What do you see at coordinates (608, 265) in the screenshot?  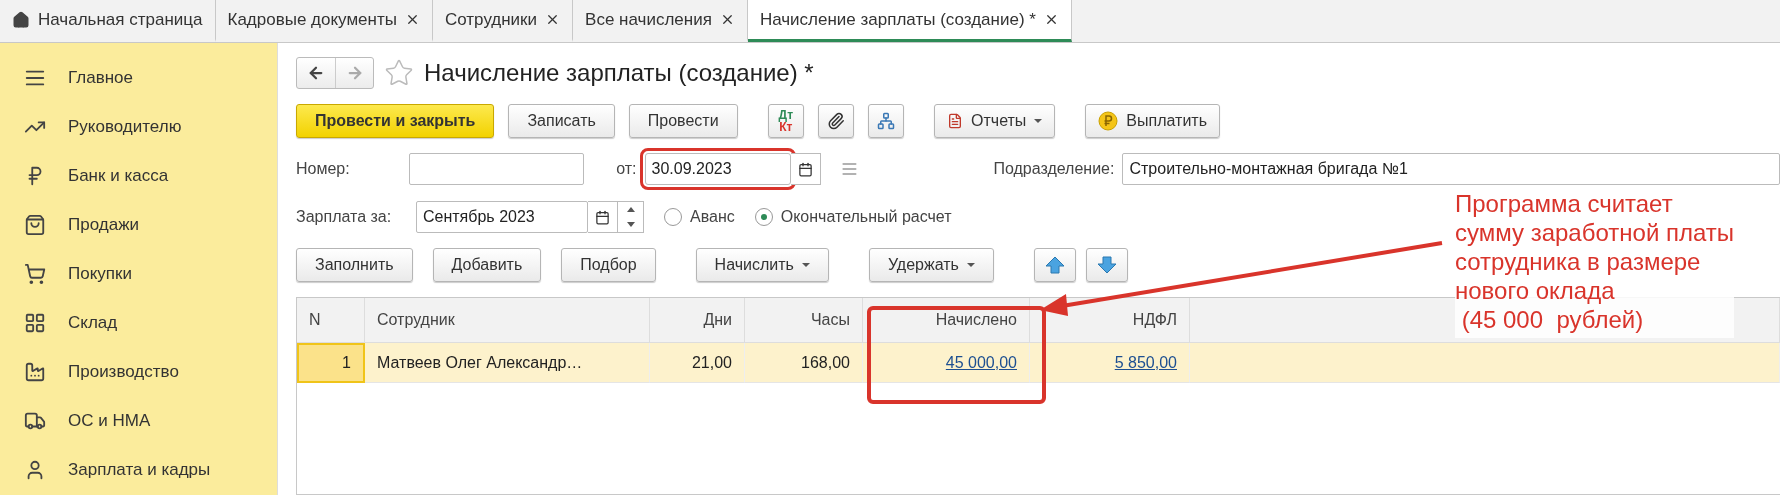 I see `table-button: Подбор` at bounding box center [608, 265].